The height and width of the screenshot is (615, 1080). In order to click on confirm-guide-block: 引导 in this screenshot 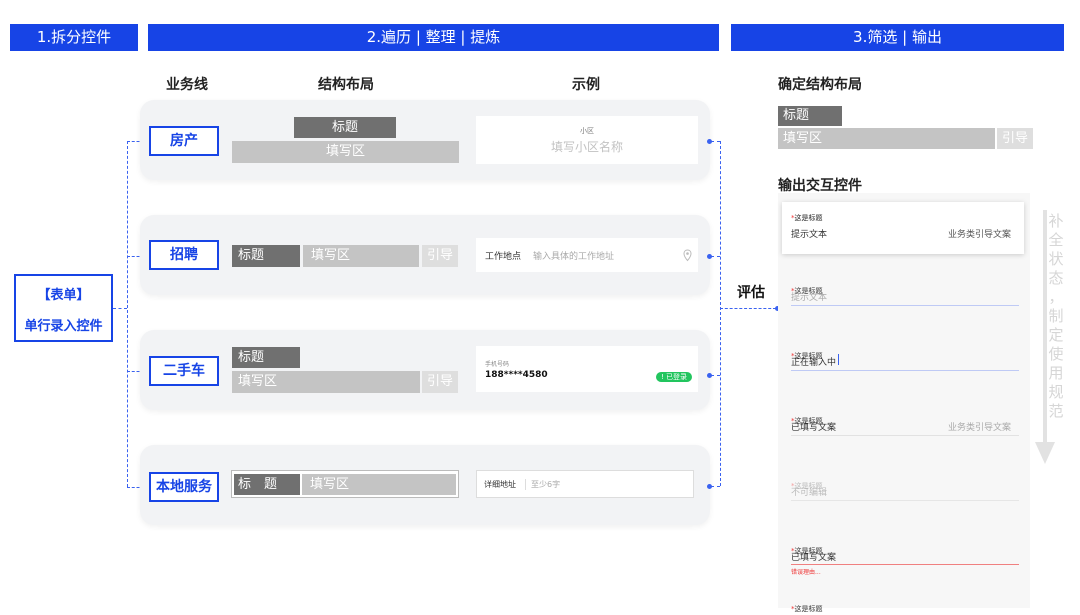, I will do `click(1015, 138)`.